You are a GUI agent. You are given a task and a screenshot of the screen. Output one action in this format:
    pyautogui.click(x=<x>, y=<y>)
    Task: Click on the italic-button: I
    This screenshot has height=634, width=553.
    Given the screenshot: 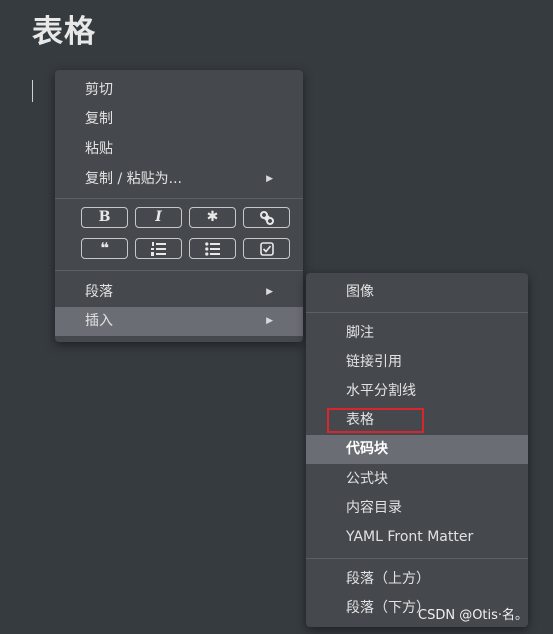 What is the action you would take?
    pyautogui.click(x=158, y=217)
    